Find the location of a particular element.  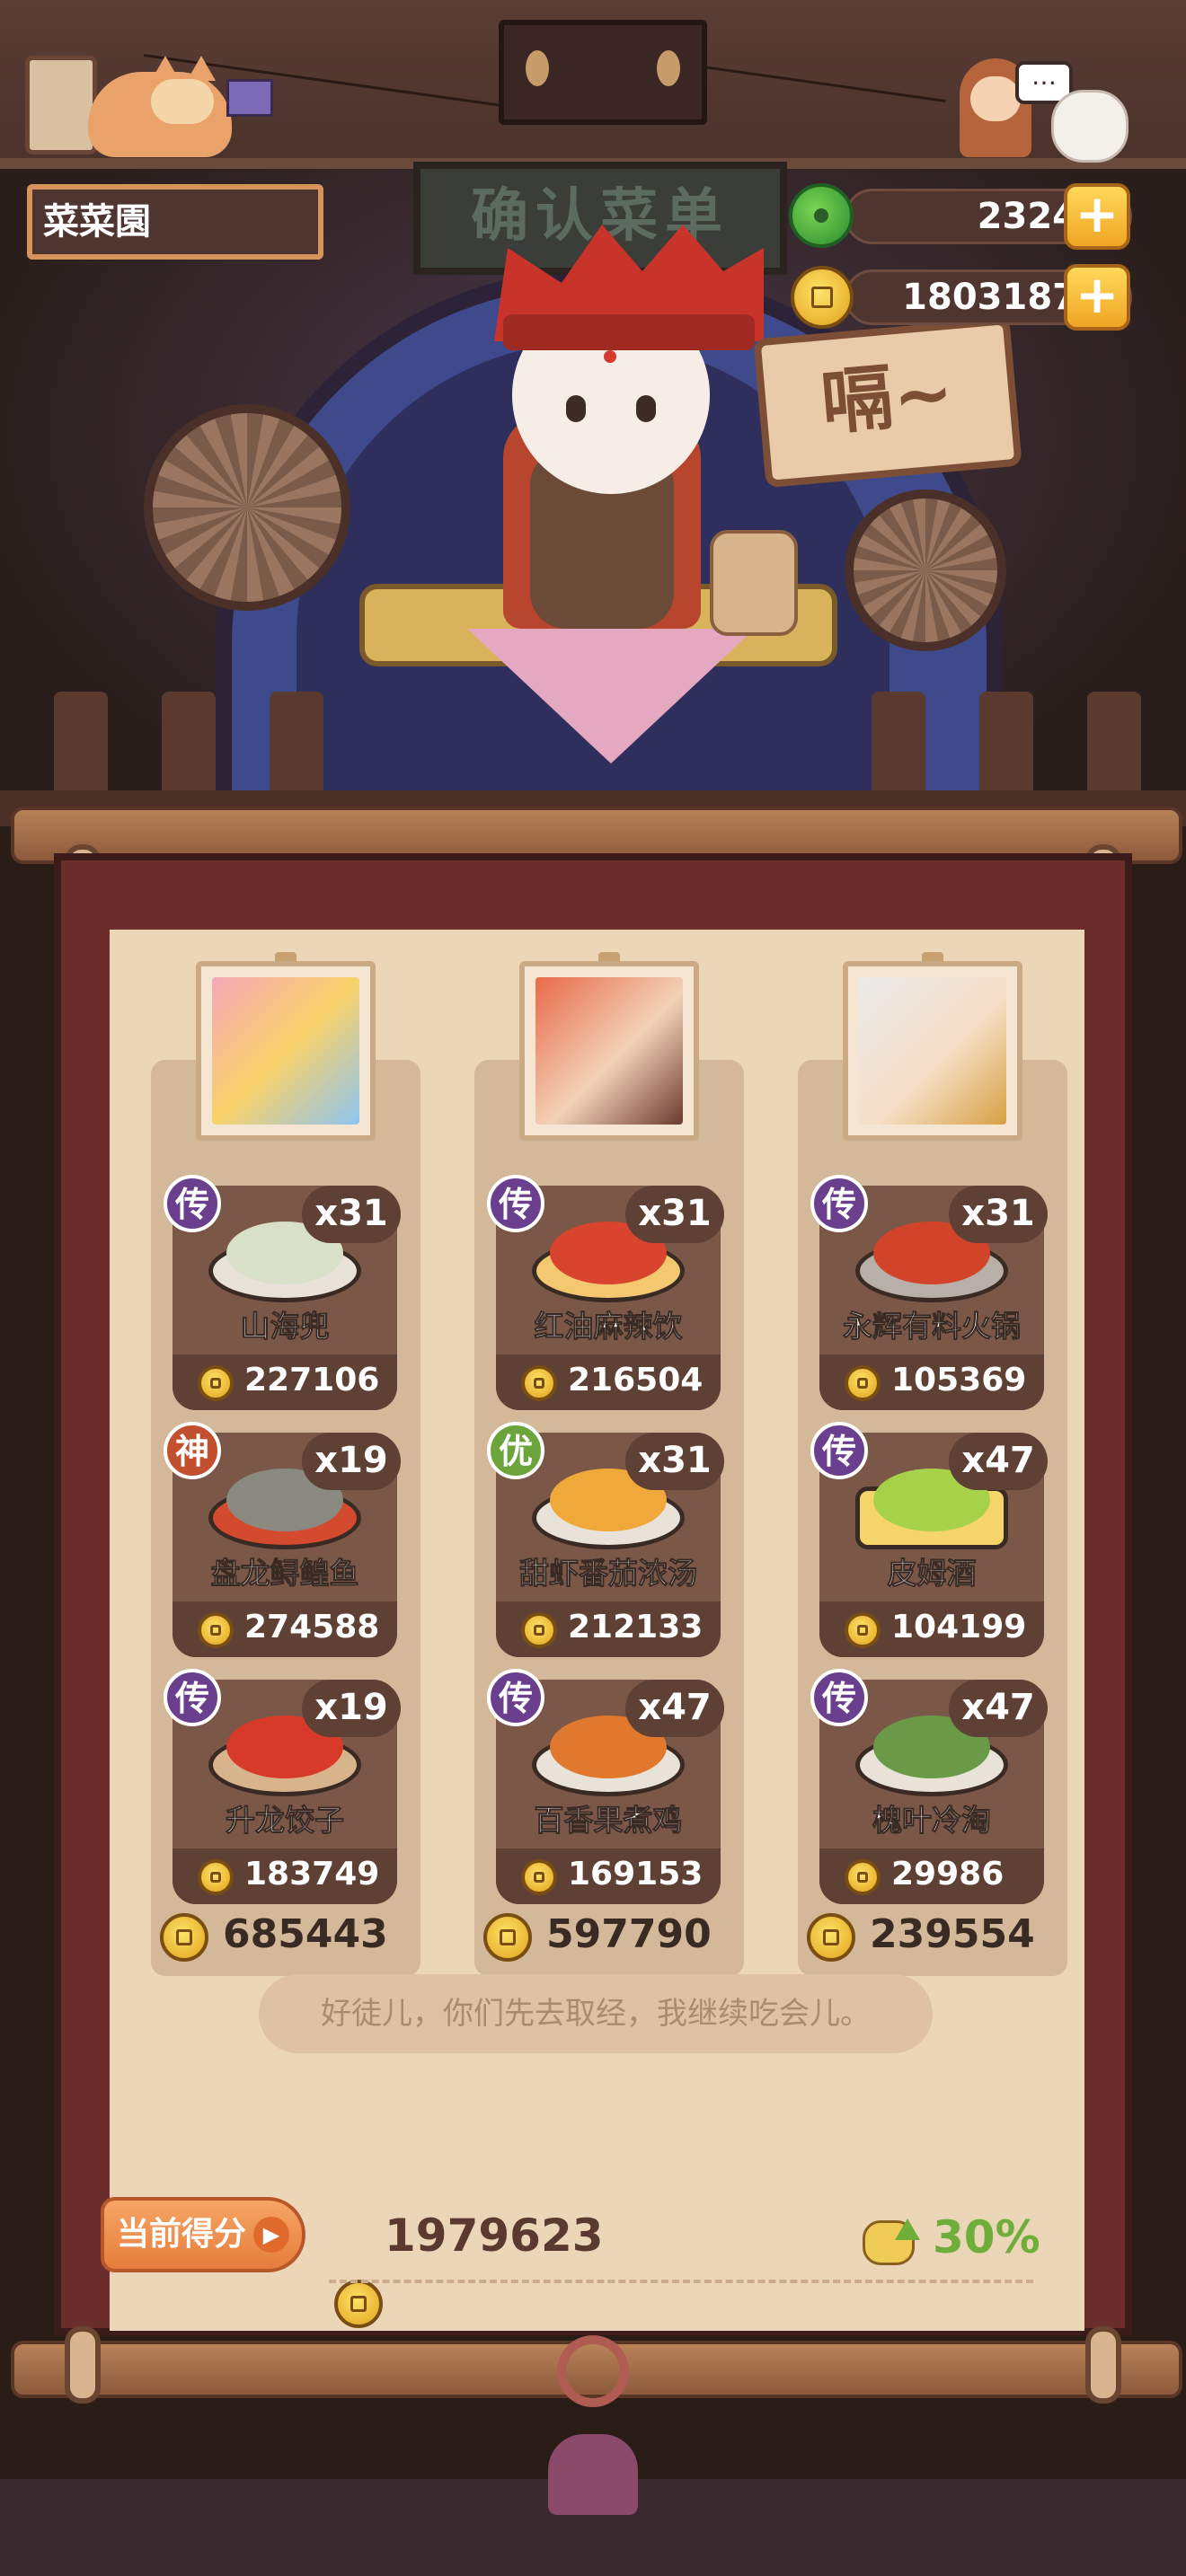

tassel-fringe is located at coordinates (593, 2474).